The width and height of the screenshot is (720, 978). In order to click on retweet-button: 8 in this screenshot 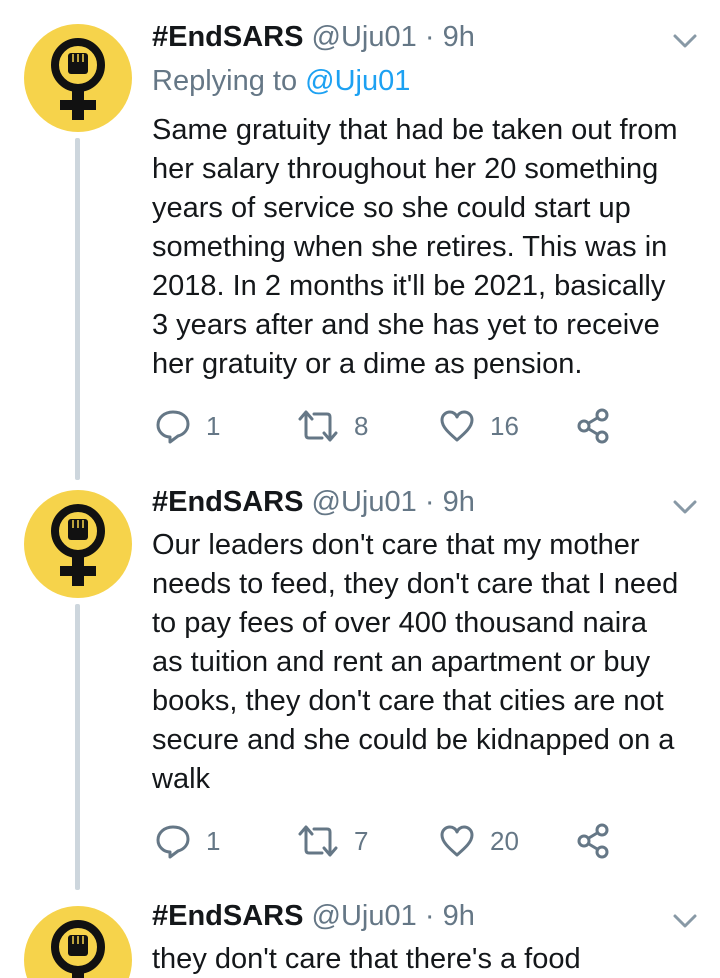, I will do `click(332, 426)`.